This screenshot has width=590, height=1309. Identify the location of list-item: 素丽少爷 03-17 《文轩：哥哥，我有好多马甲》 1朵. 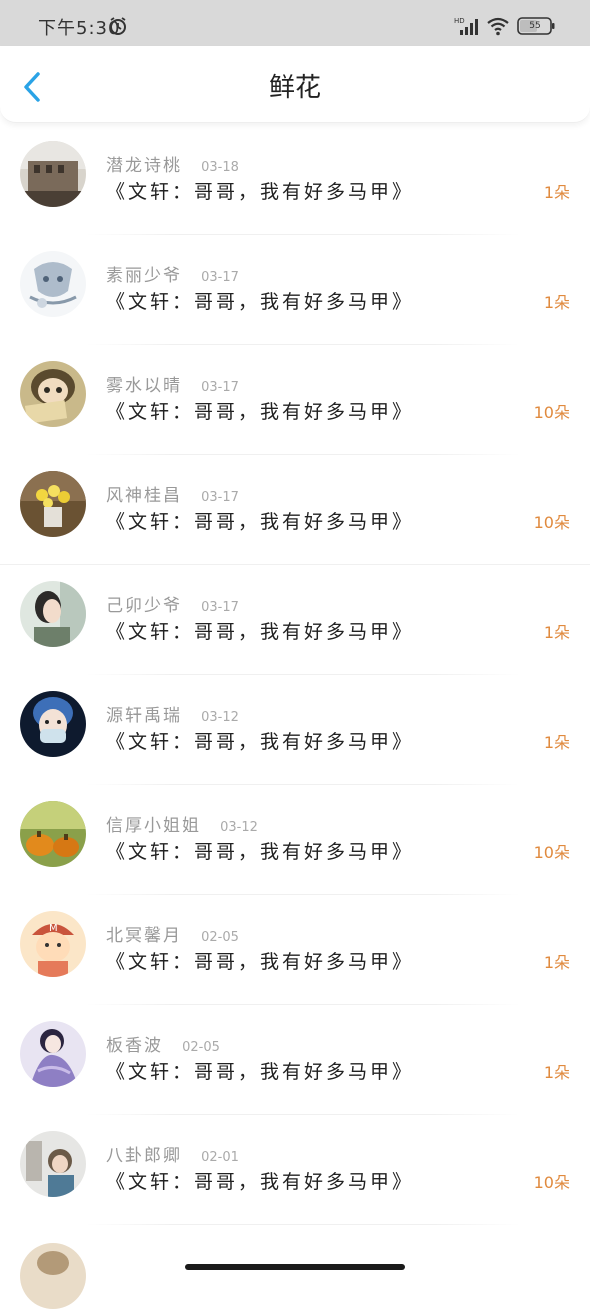
(295, 290).